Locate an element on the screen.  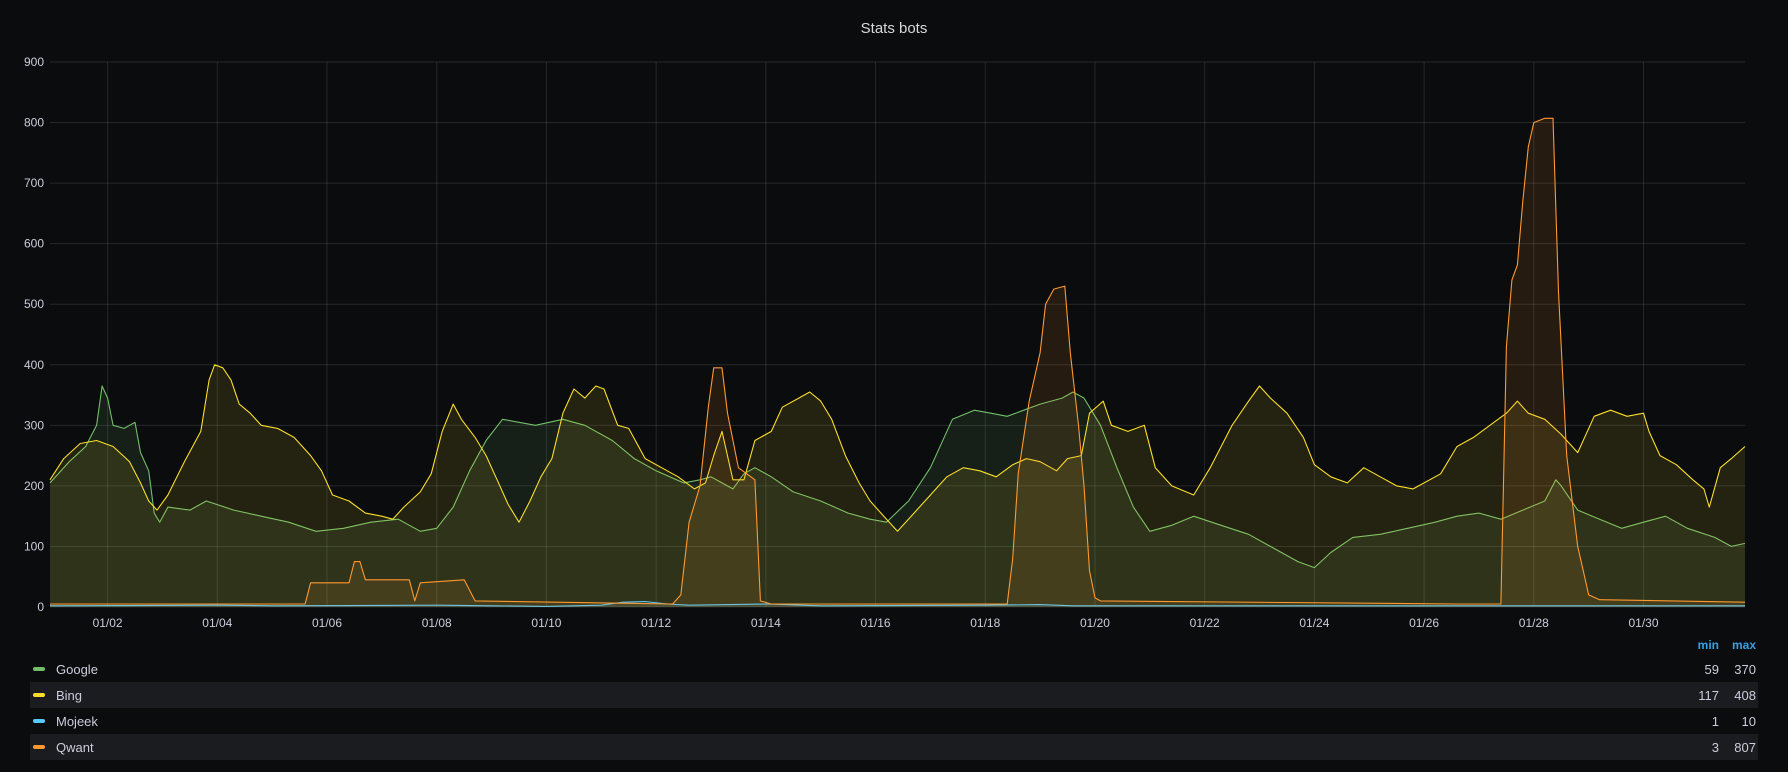
legend-name-google: Google is located at coordinates (77, 669).